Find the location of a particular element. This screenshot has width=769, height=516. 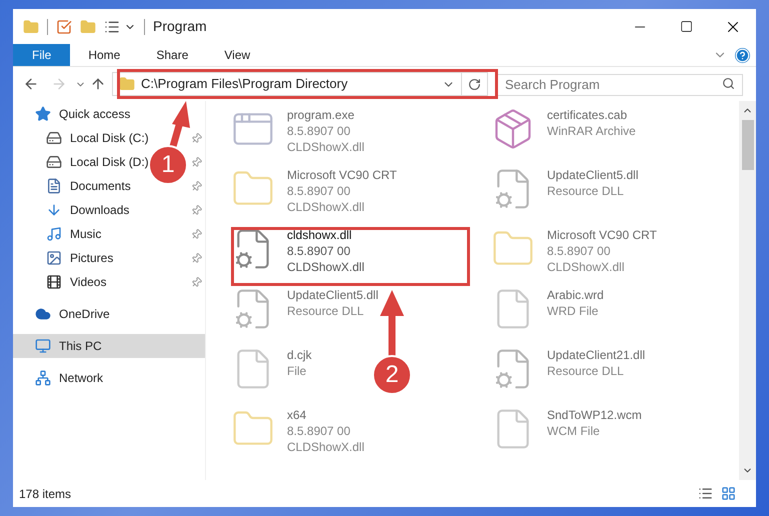

scroll-thumb is located at coordinates (748, 145).